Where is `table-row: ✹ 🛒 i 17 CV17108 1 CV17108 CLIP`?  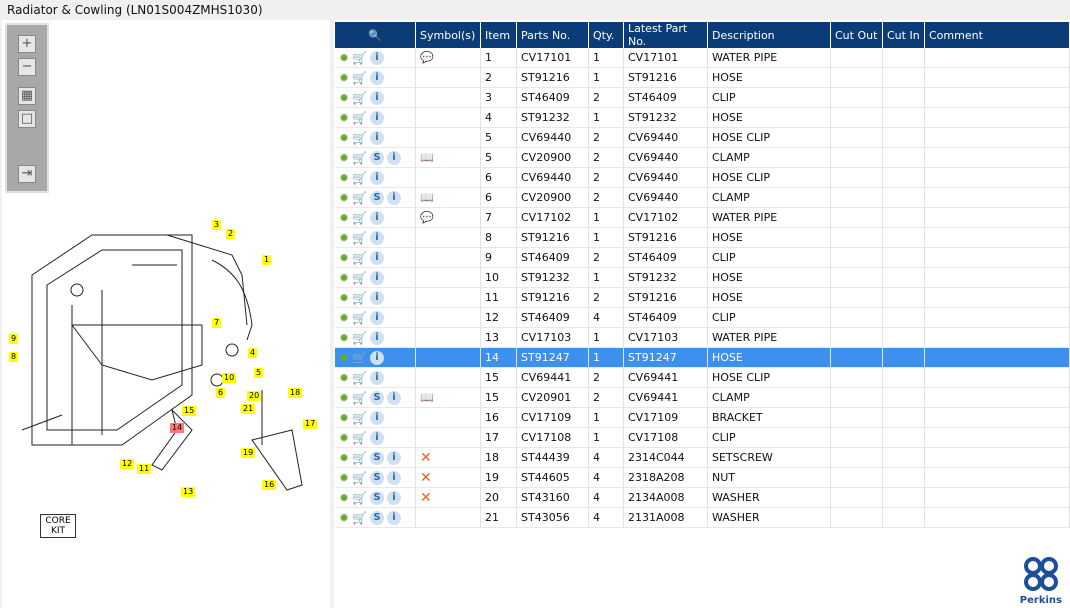
table-row: ✹ 🛒 i 17 CV17108 1 CV17108 CLIP is located at coordinates (702, 437).